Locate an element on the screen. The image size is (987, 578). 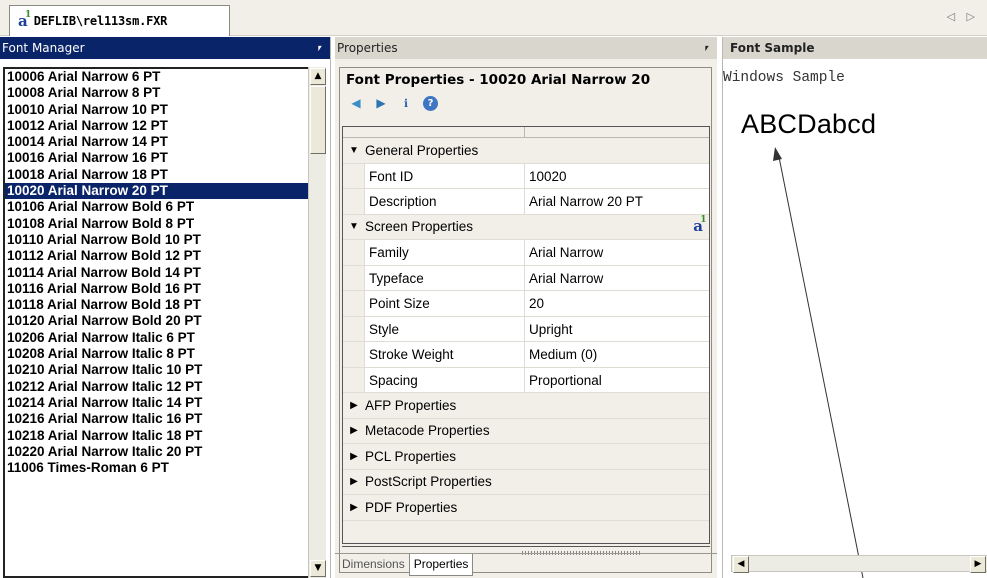
font-list-item: 10006 Arial Narrow 6 PT is located at coordinates (158, 77).